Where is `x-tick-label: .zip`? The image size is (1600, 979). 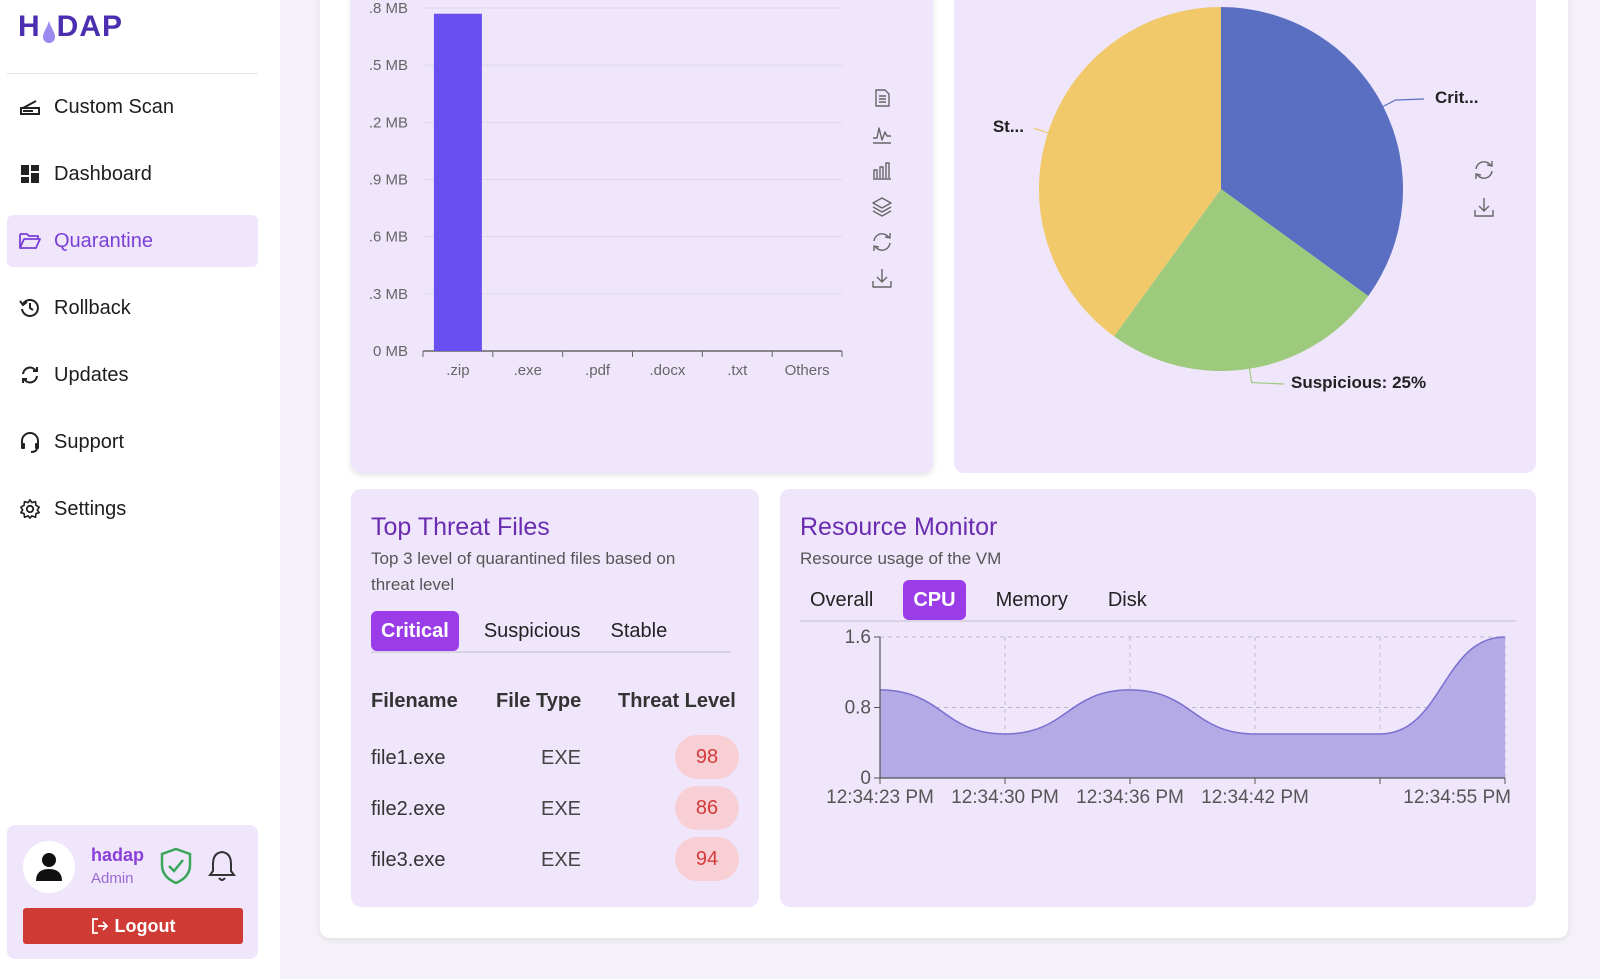
x-tick-label: .zip is located at coordinates (457, 370).